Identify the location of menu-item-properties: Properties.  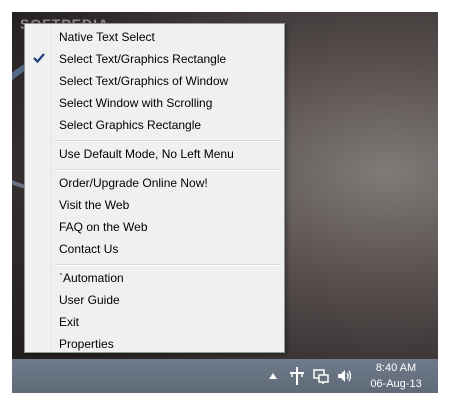
(86, 344).